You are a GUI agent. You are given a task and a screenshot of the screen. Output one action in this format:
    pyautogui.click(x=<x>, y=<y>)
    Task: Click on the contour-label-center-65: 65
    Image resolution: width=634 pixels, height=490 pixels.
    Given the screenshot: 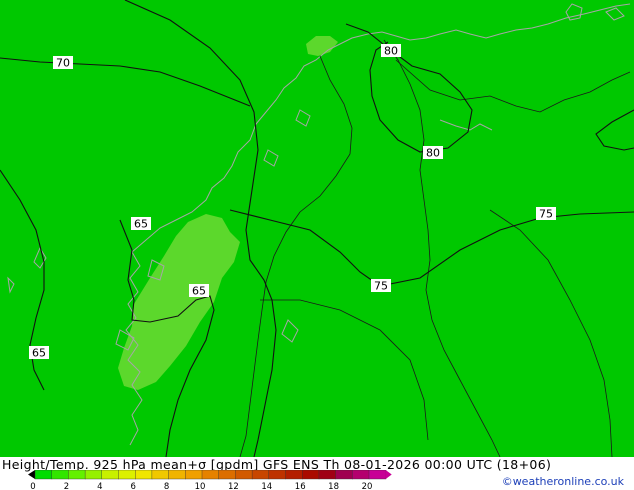 What is the action you would take?
    pyautogui.click(x=199, y=291)
    